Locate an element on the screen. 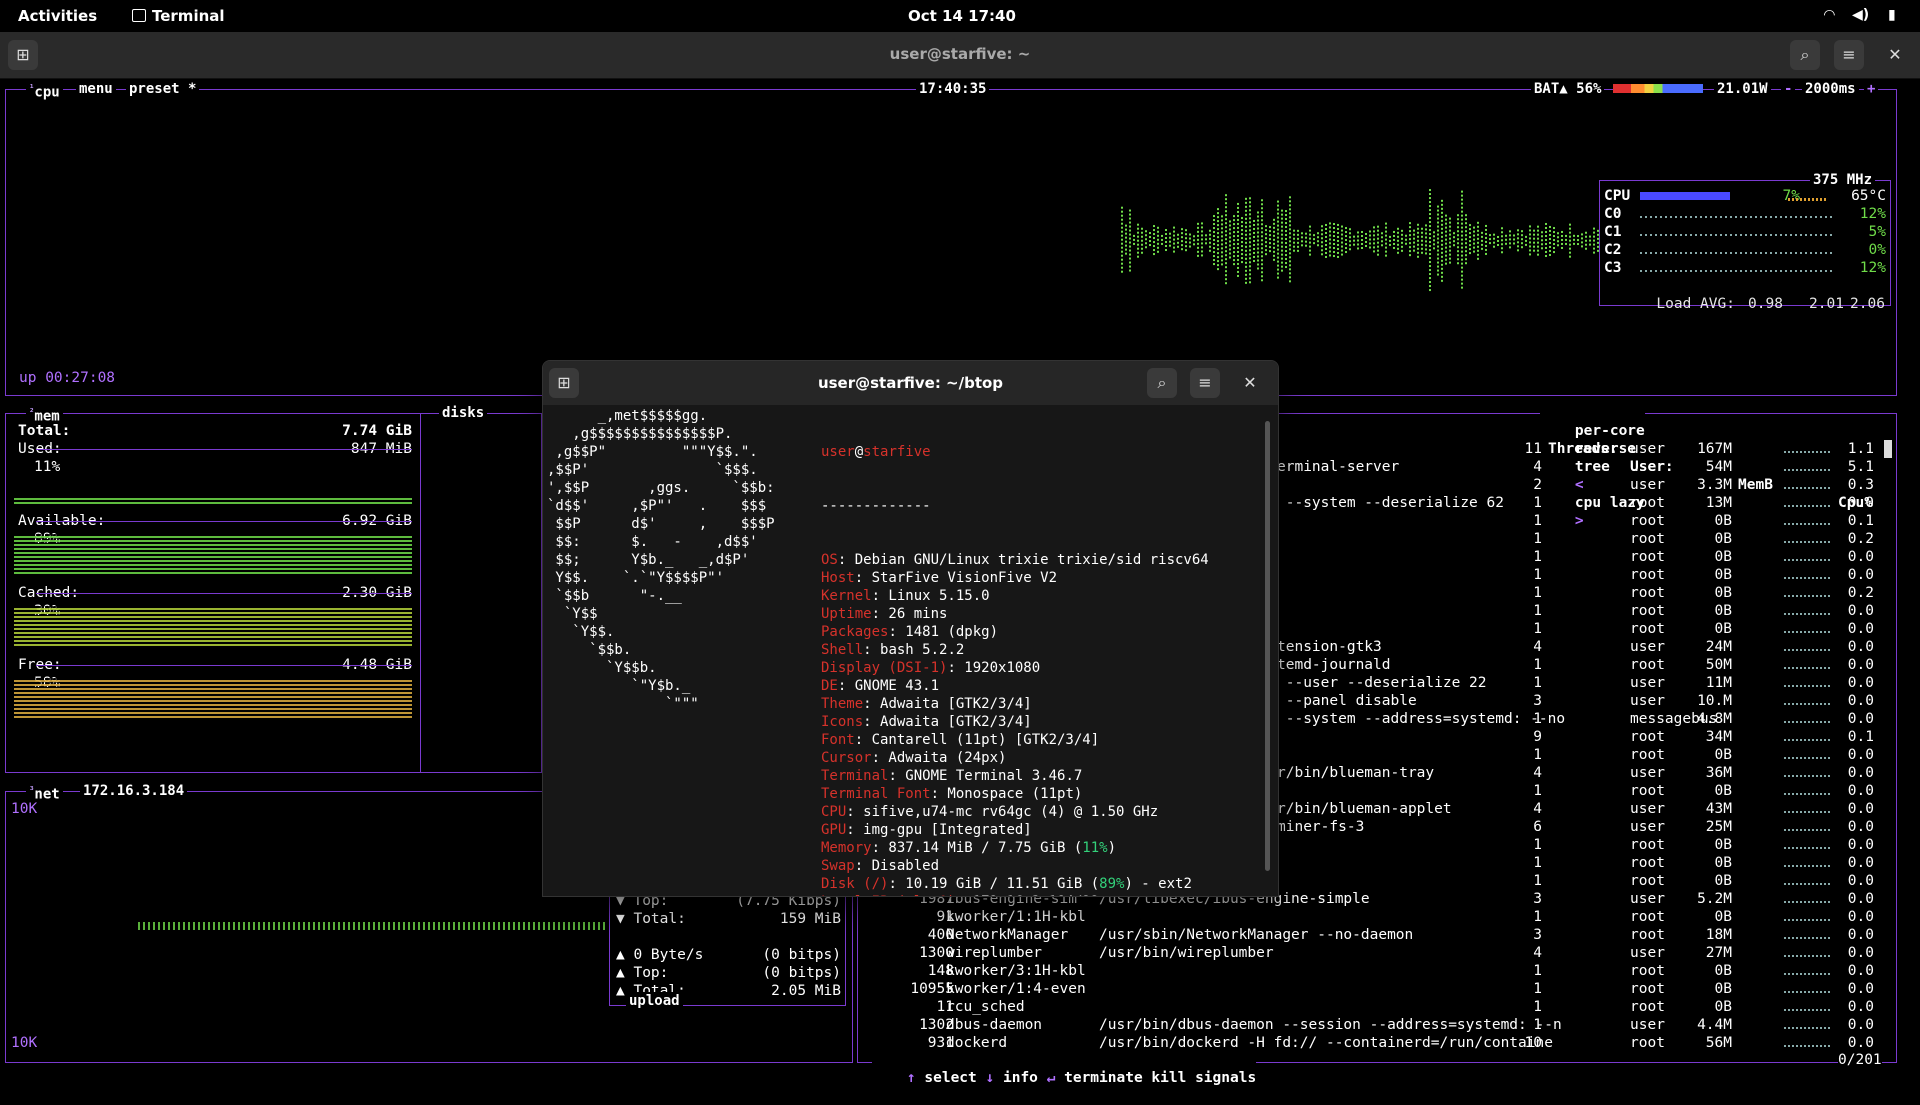 Image resolution: width=1920 pixels, height=1105 pixels. table-row: 11 rcu_sched 1 root 0B 0.0 is located at coordinates (1377, 1007).